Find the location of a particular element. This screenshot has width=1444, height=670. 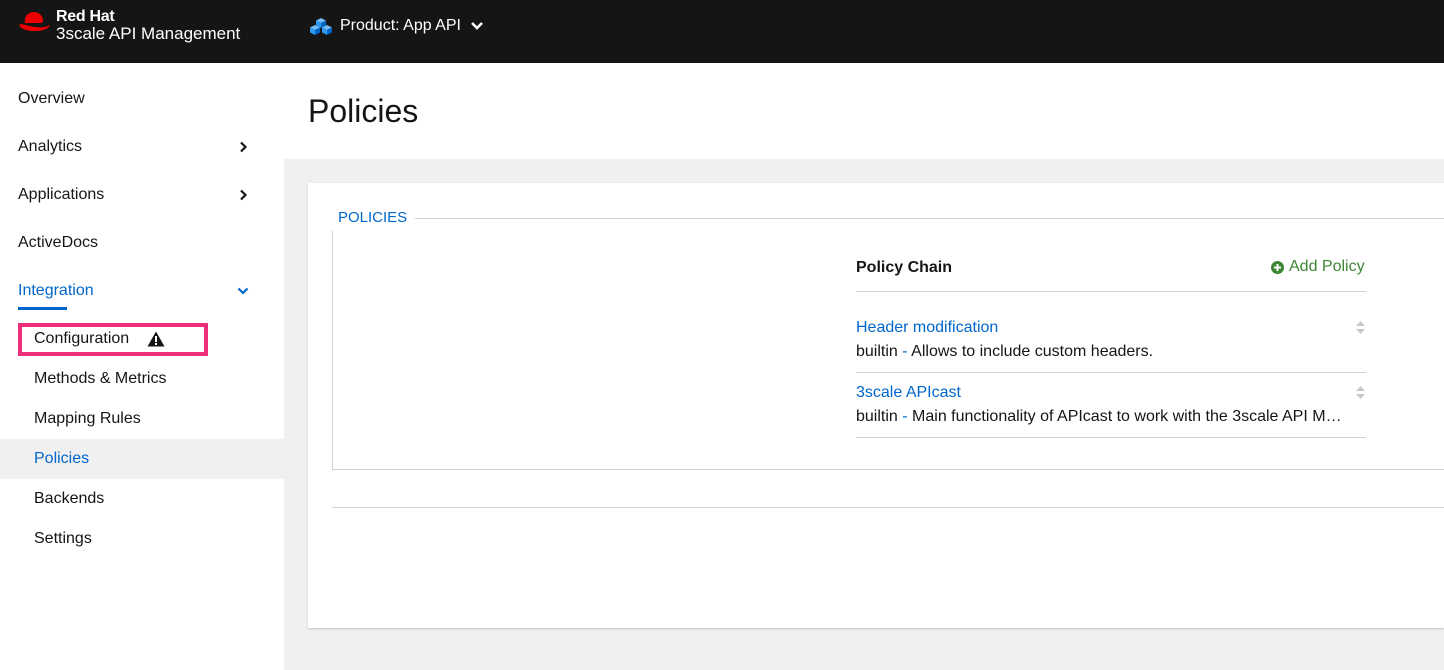

brand-logo: Red Hat 3scale API Management is located at coordinates (129, 25).